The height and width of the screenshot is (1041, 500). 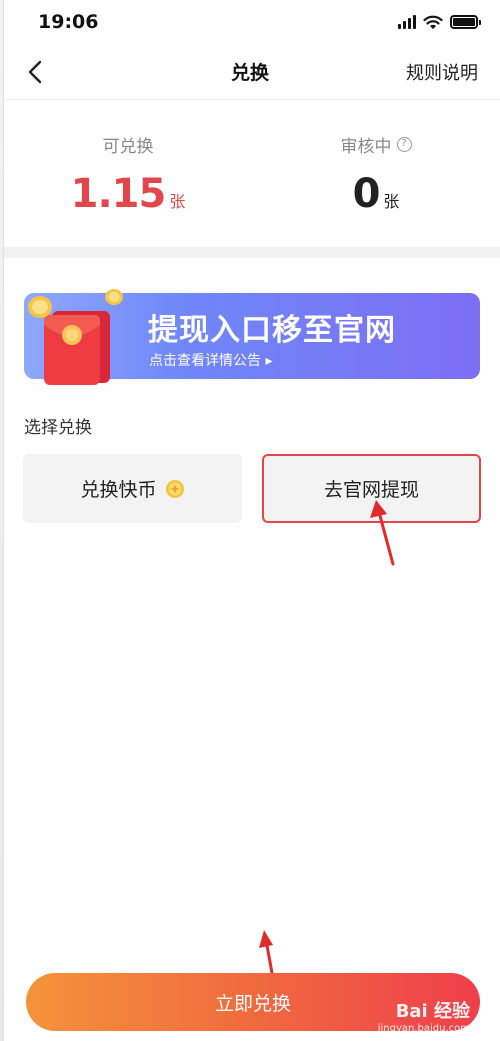 What do you see at coordinates (210, 360) in the screenshot?
I see `banner-subtitle: 点击查看详情公告 ▸` at bounding box center [210, 360].